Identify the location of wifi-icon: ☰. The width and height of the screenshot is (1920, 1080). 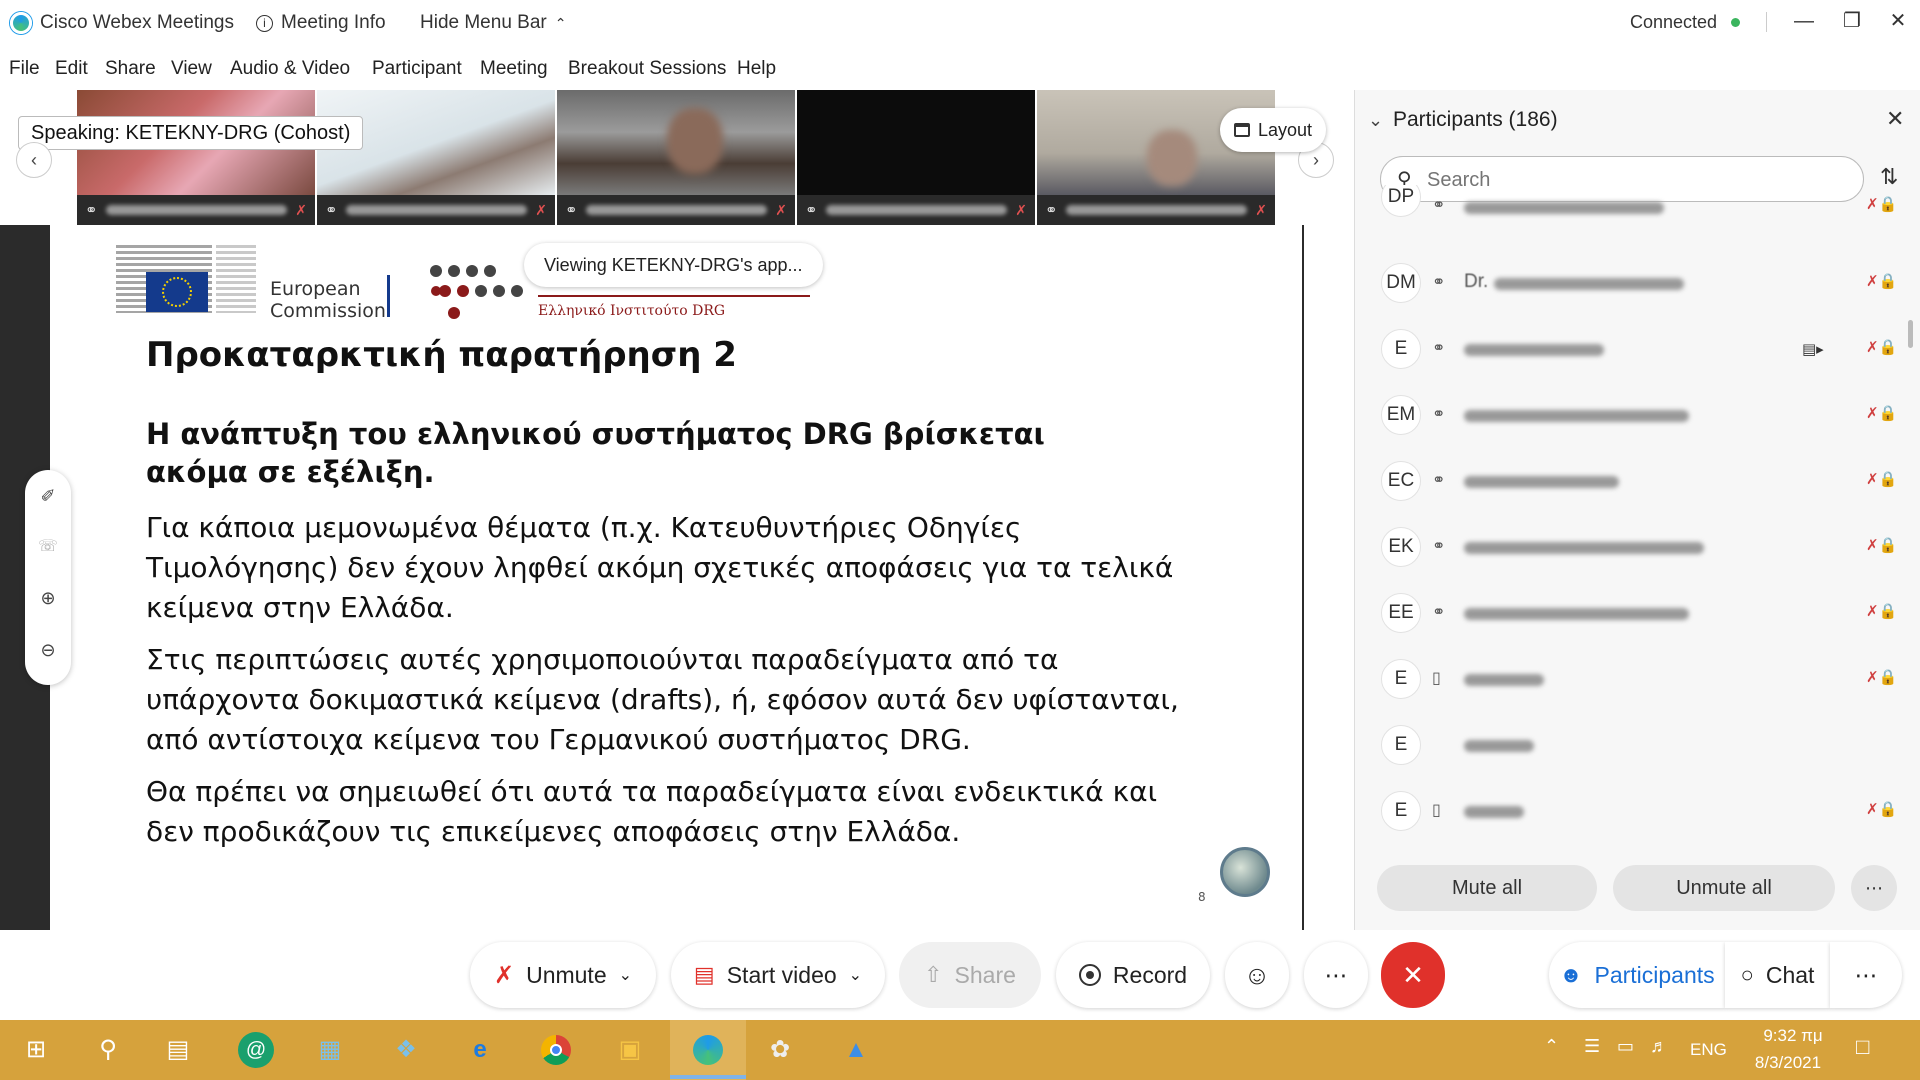
(1592, 1046).